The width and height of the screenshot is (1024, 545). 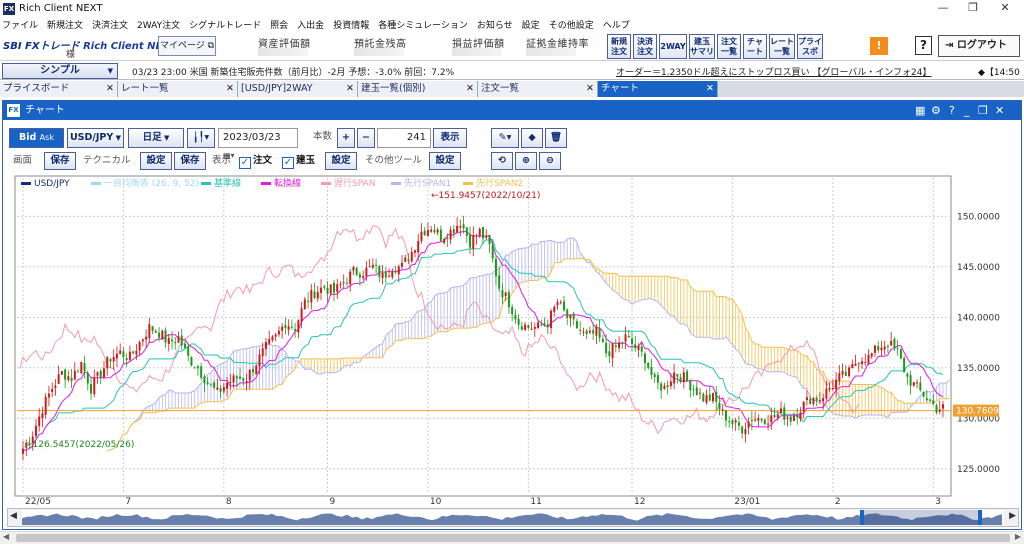 I want to click on position-checkbox: ✓ 建玉, so click(x=298, y=161).